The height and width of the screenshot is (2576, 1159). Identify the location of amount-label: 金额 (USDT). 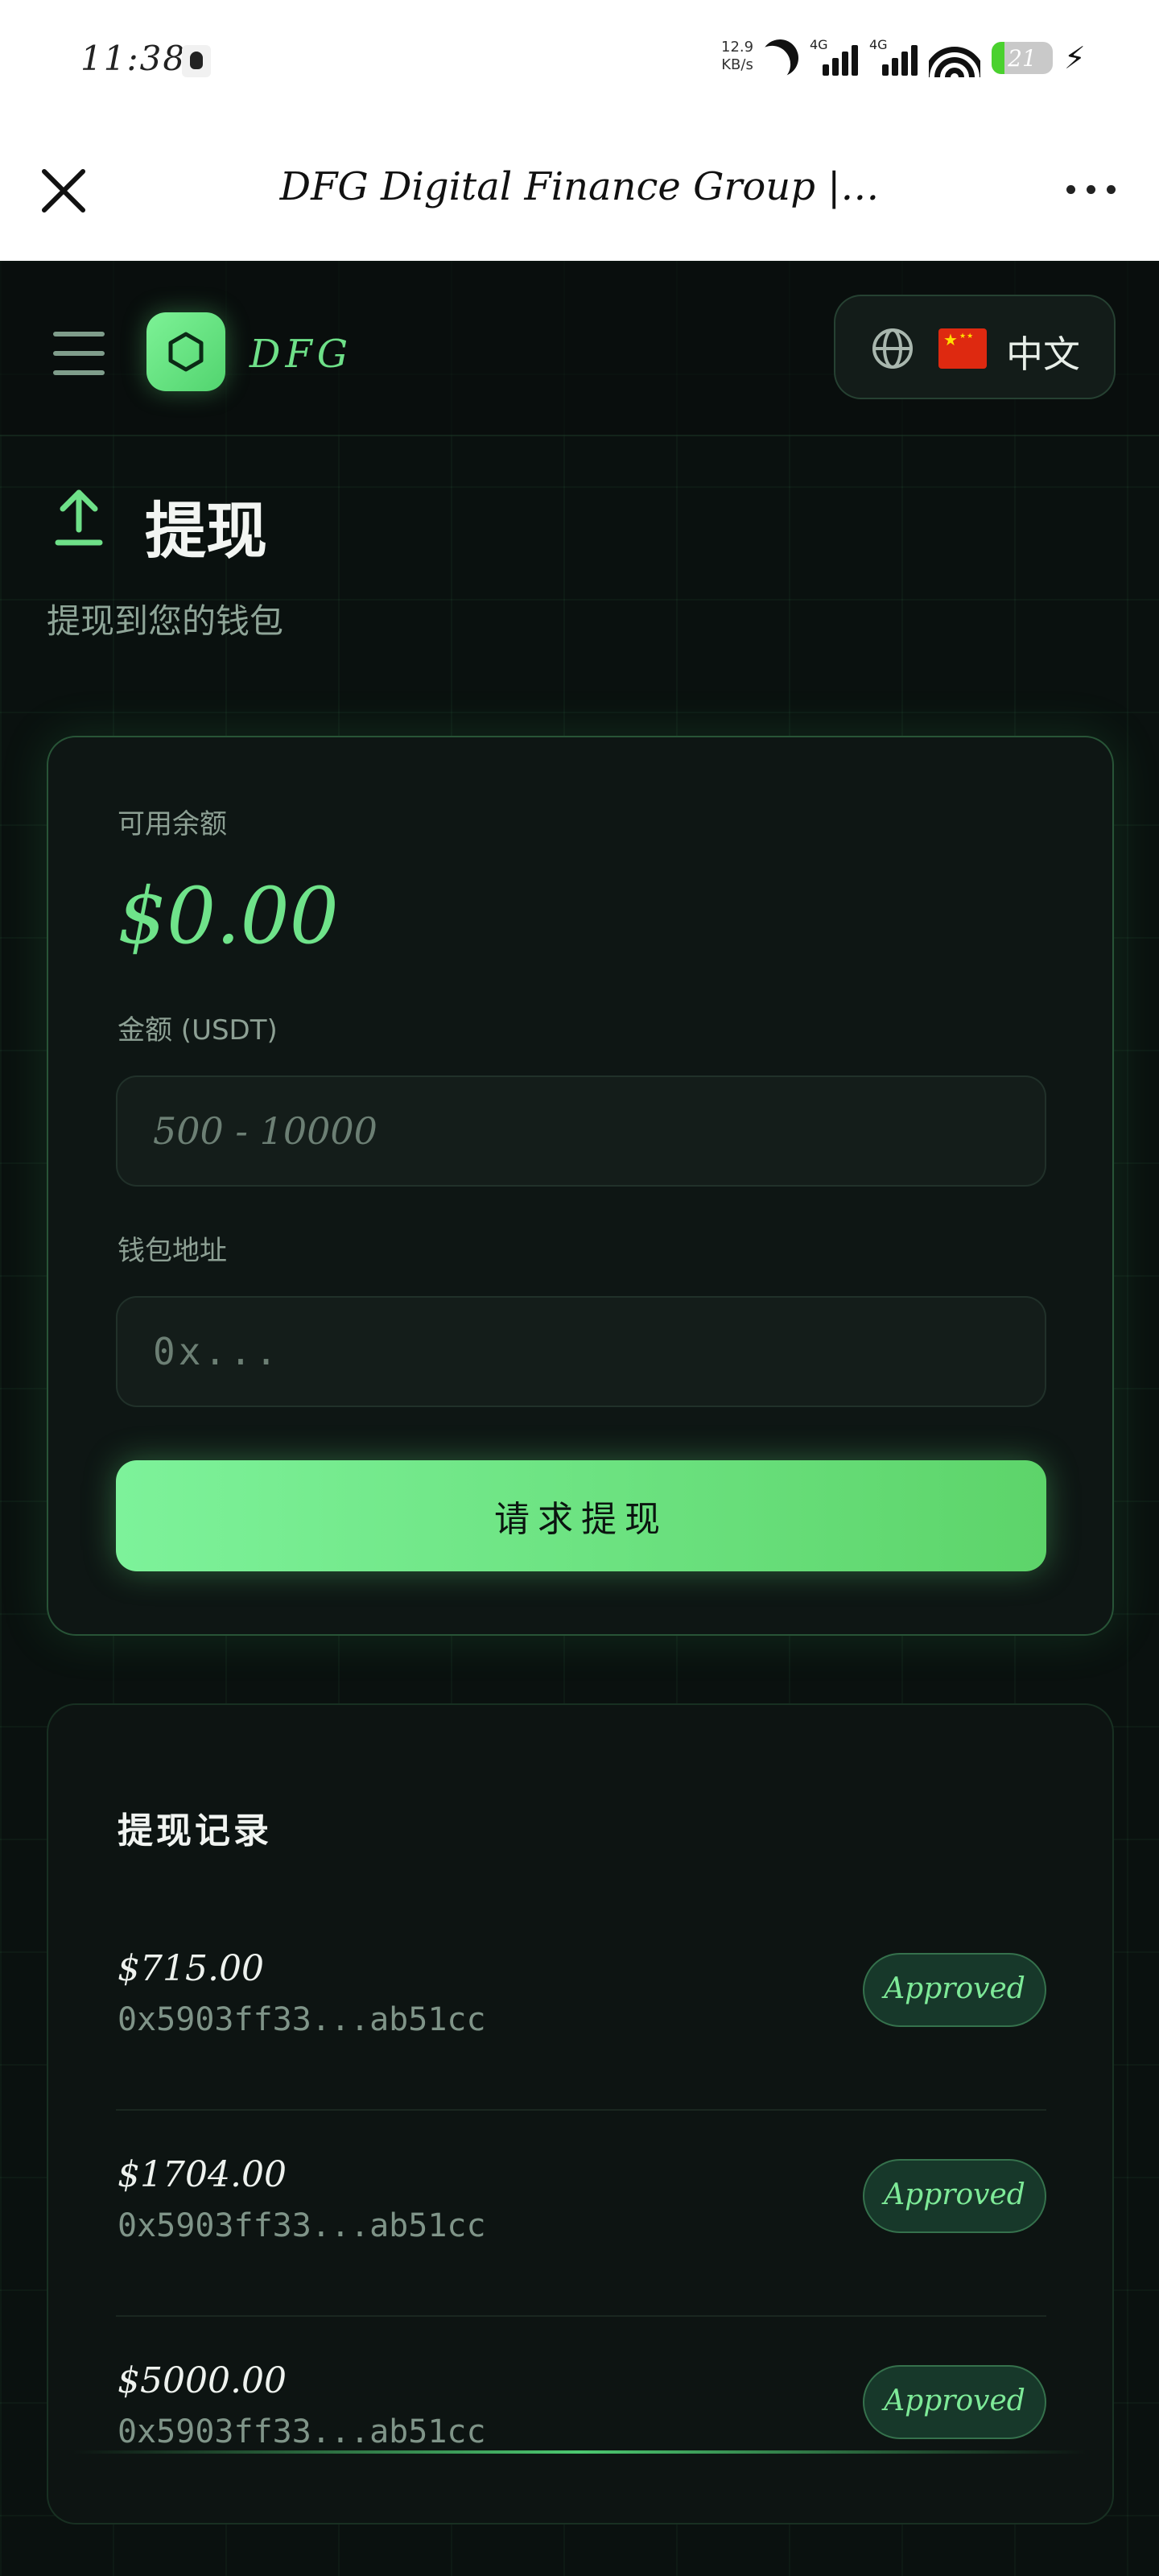
(198, 1030).